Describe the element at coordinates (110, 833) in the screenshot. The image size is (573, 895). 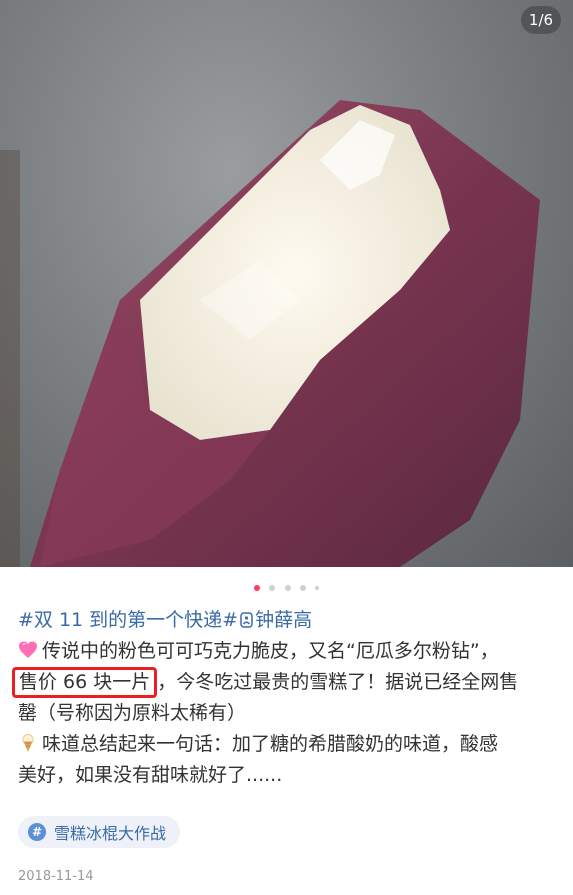
I see `topic-tag-label: 雪糕冰棍大作战` at that location.